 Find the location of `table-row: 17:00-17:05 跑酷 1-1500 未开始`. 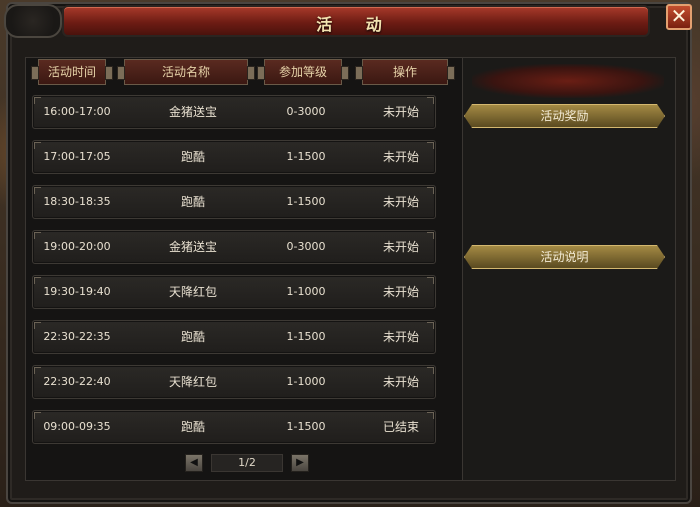

table-row: 17:00-17:05 跑酷 1-1500 未开始 is located at coordinates (234, 157).